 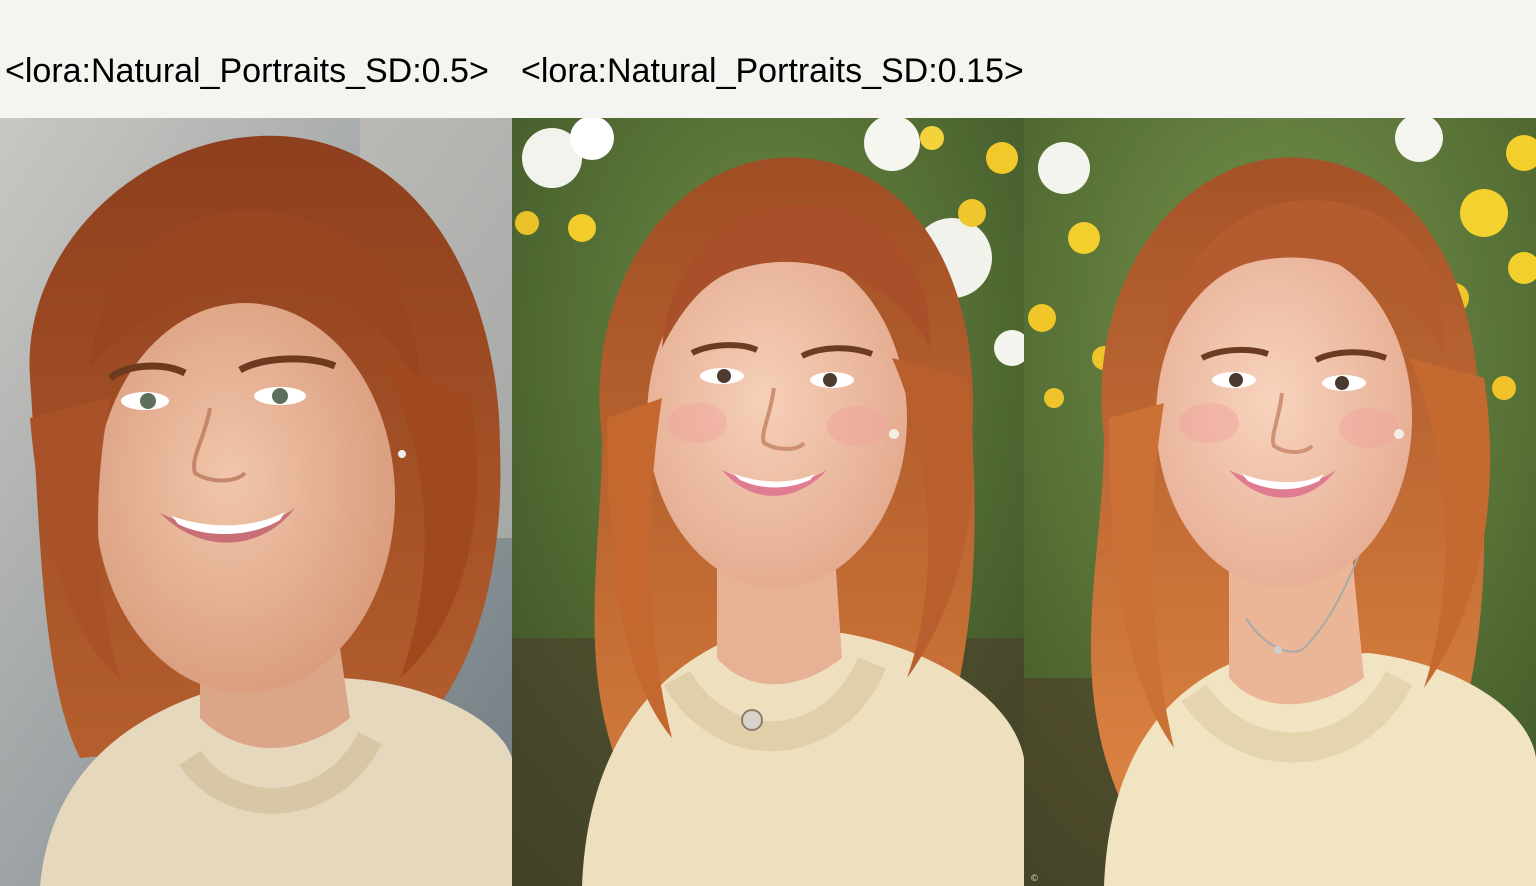 I want to click on caption-lora-0-5: <lora:Natural_Portraits_SD:0.5>, so click(x=247, y=71).